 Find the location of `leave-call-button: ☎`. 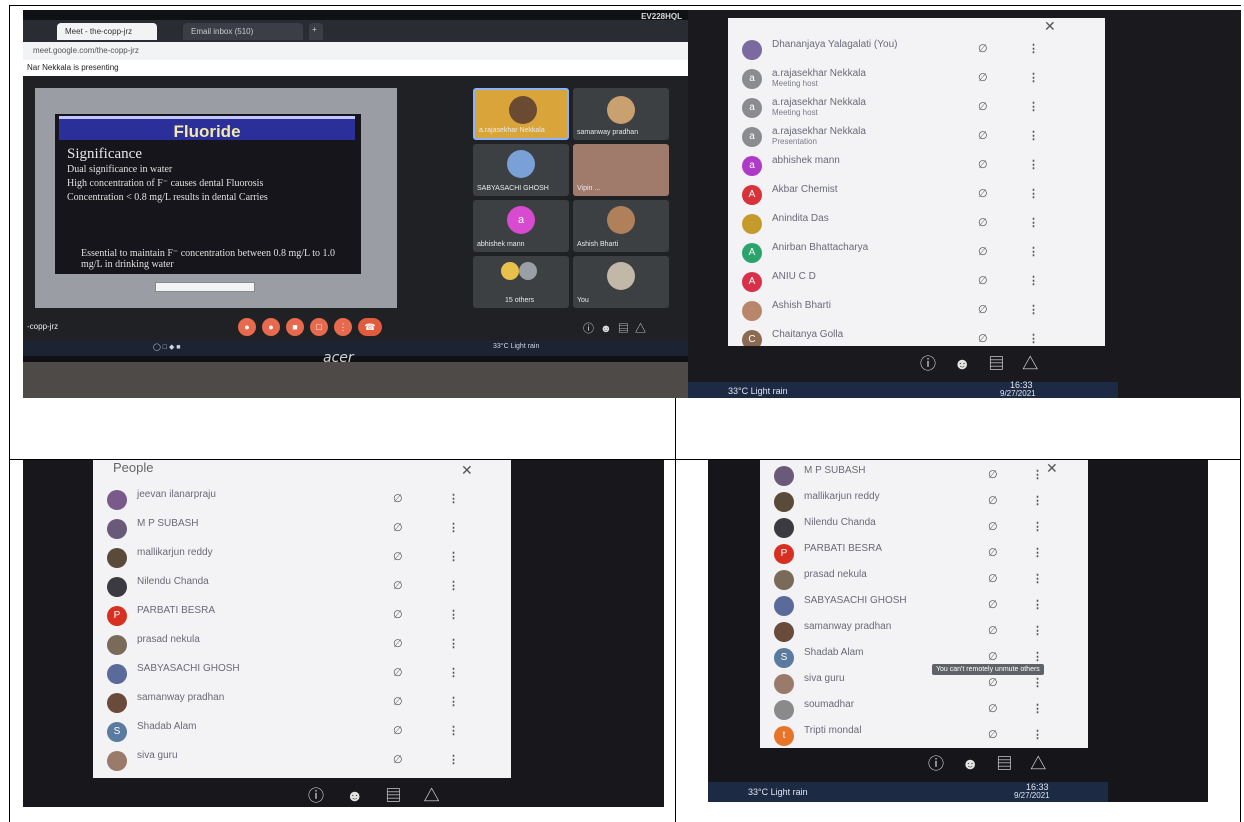

leave-call-button: ☎ is located at coordinates (370, 327).